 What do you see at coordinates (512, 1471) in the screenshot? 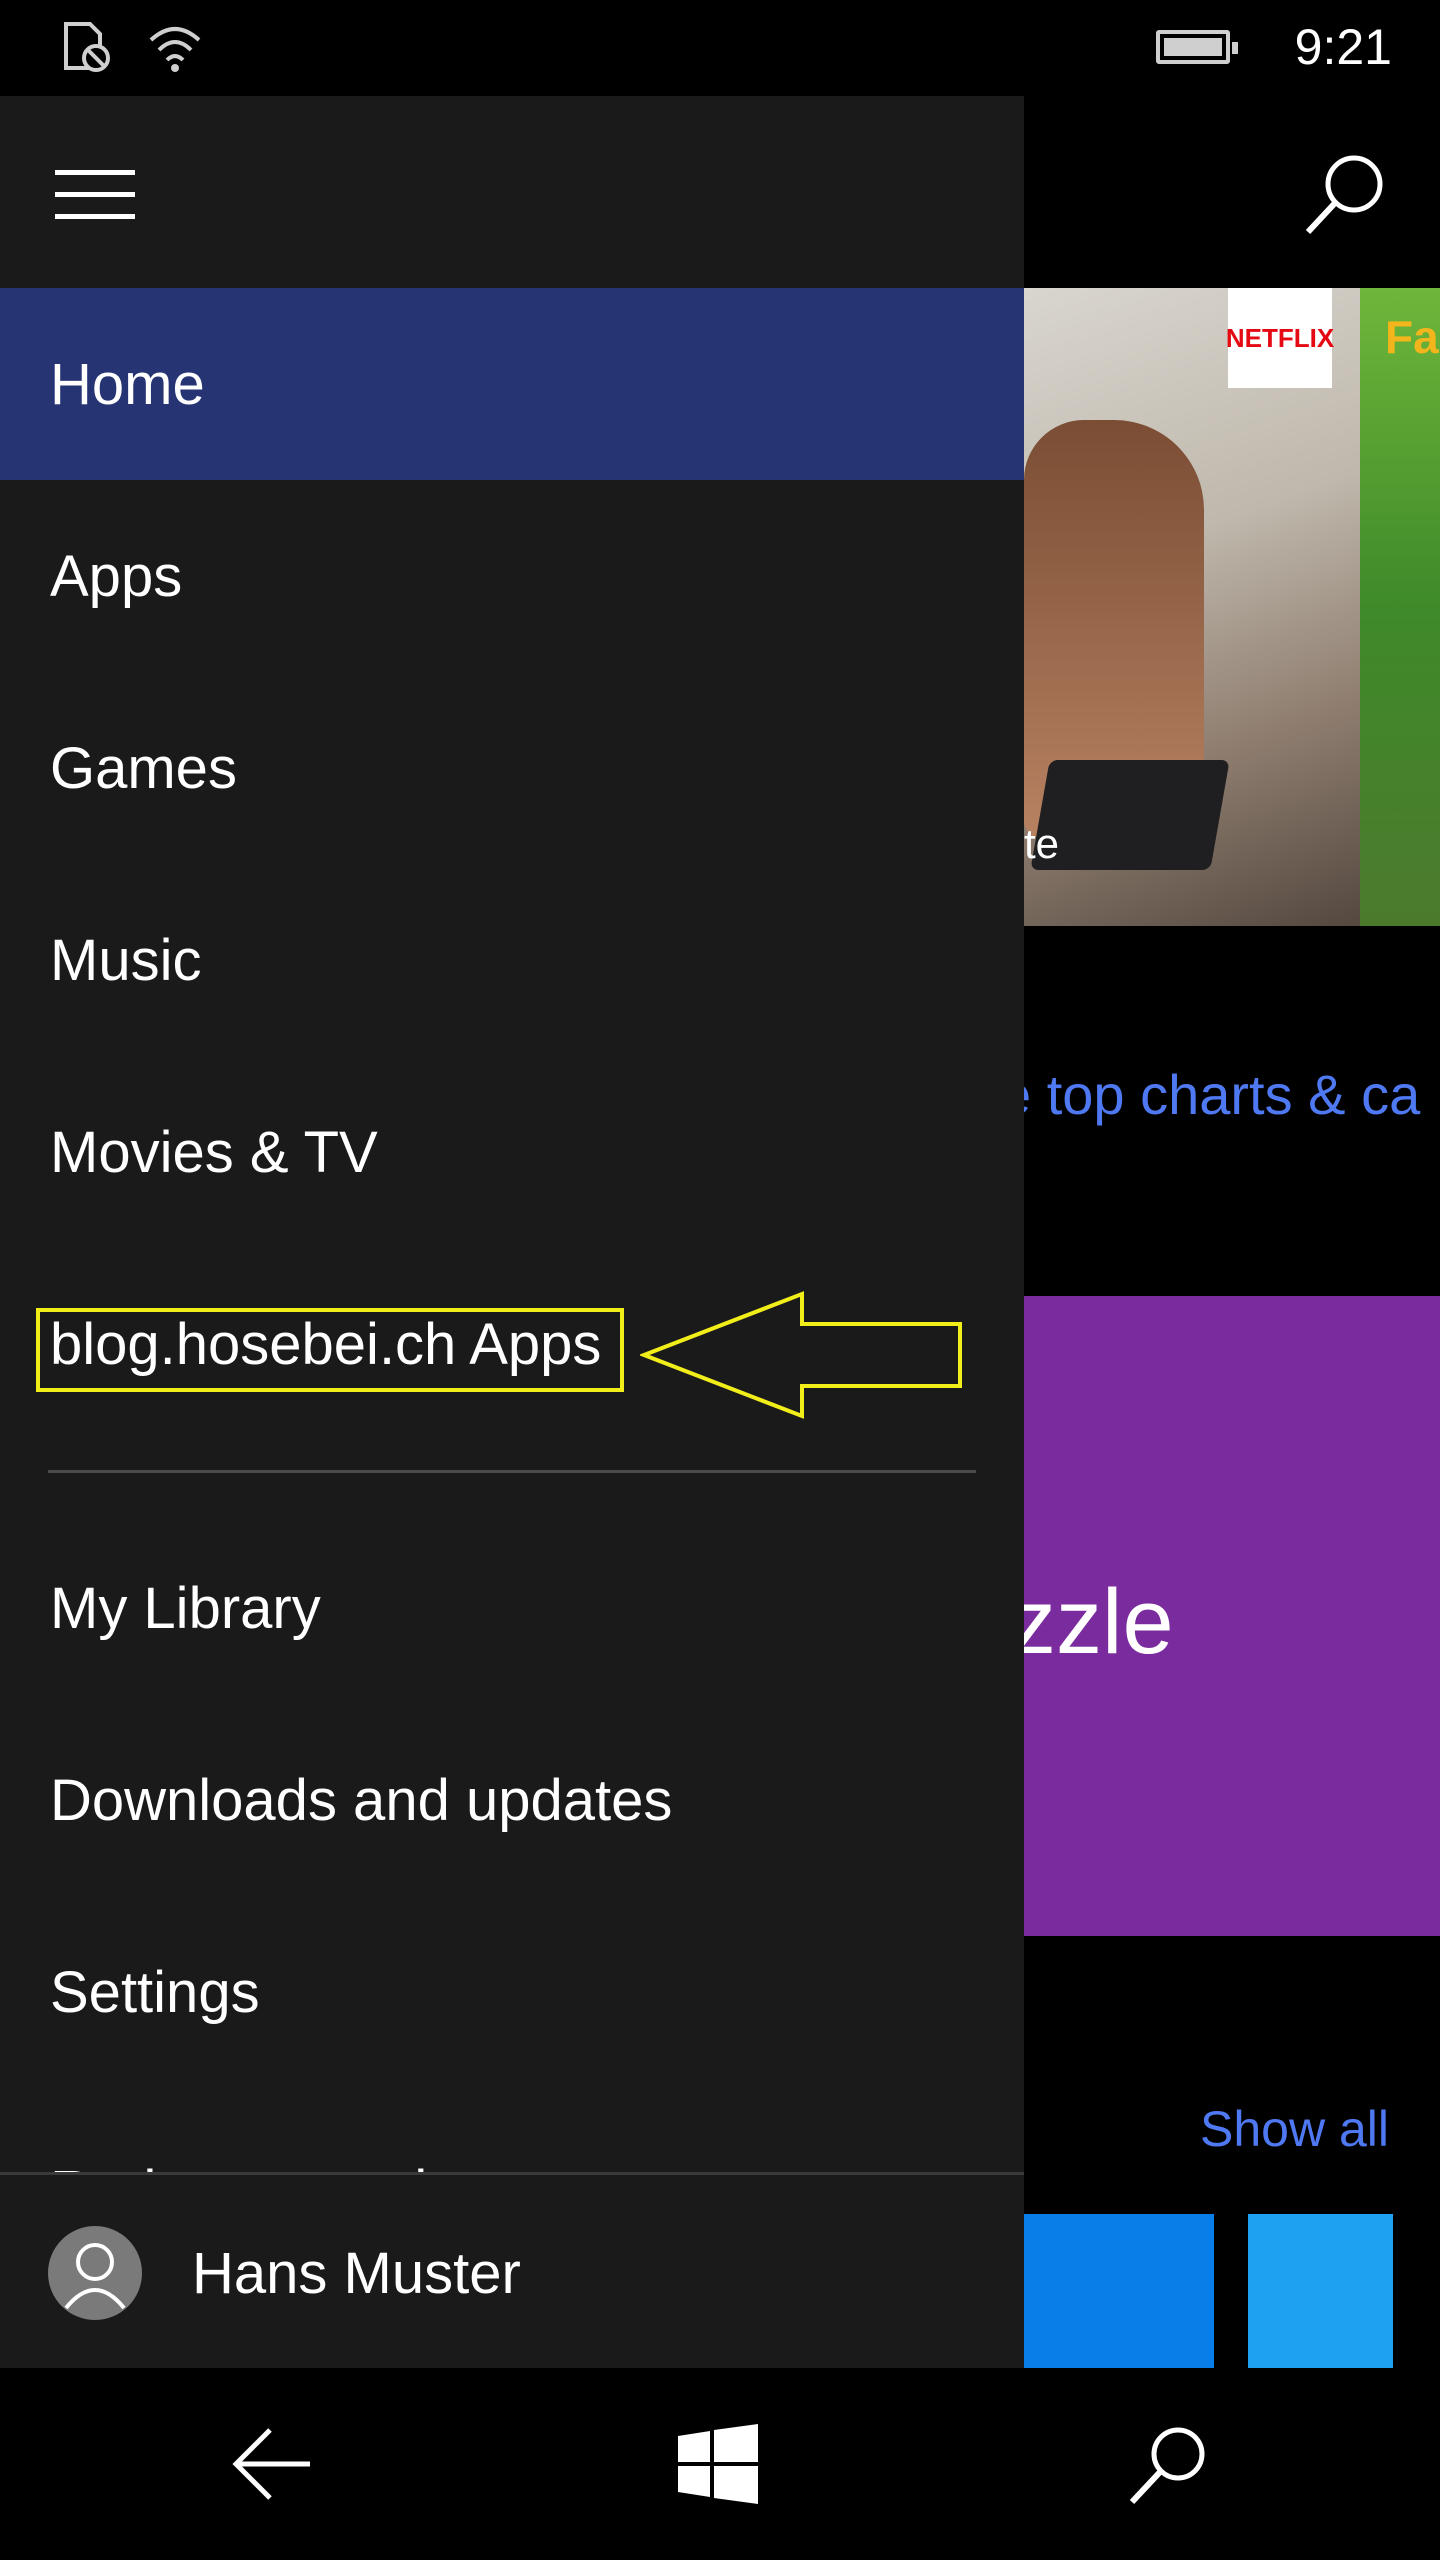
I see `nav-divider` at bounding box center [512, 1471].